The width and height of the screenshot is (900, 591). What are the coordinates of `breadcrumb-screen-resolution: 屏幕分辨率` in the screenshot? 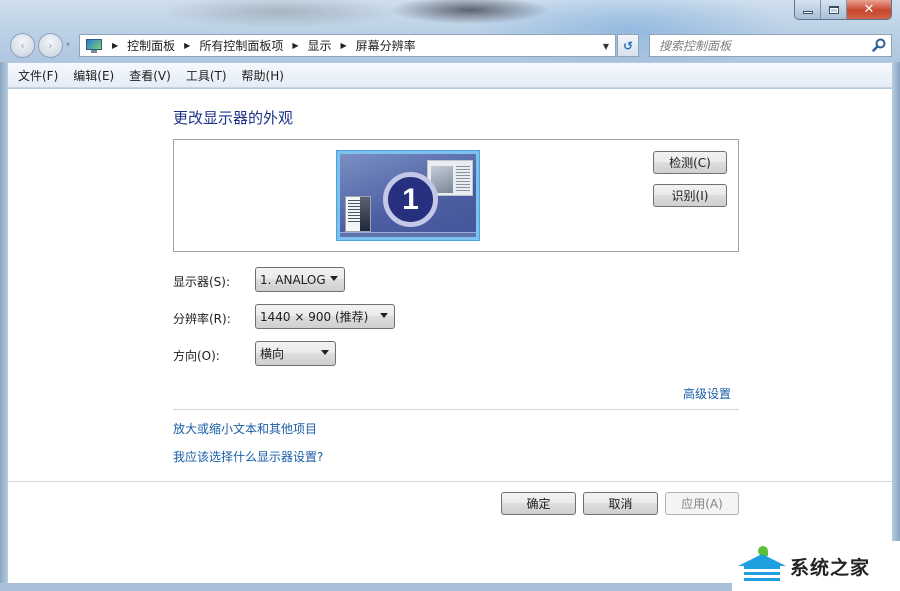 It's located at (386, 45).